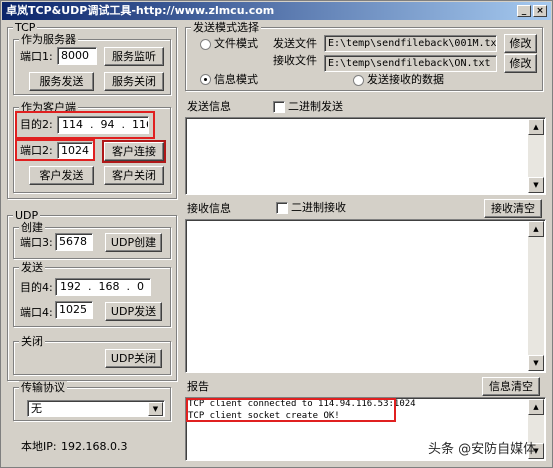  I want to click on binary-recv-checkbox, so click(282, 208).